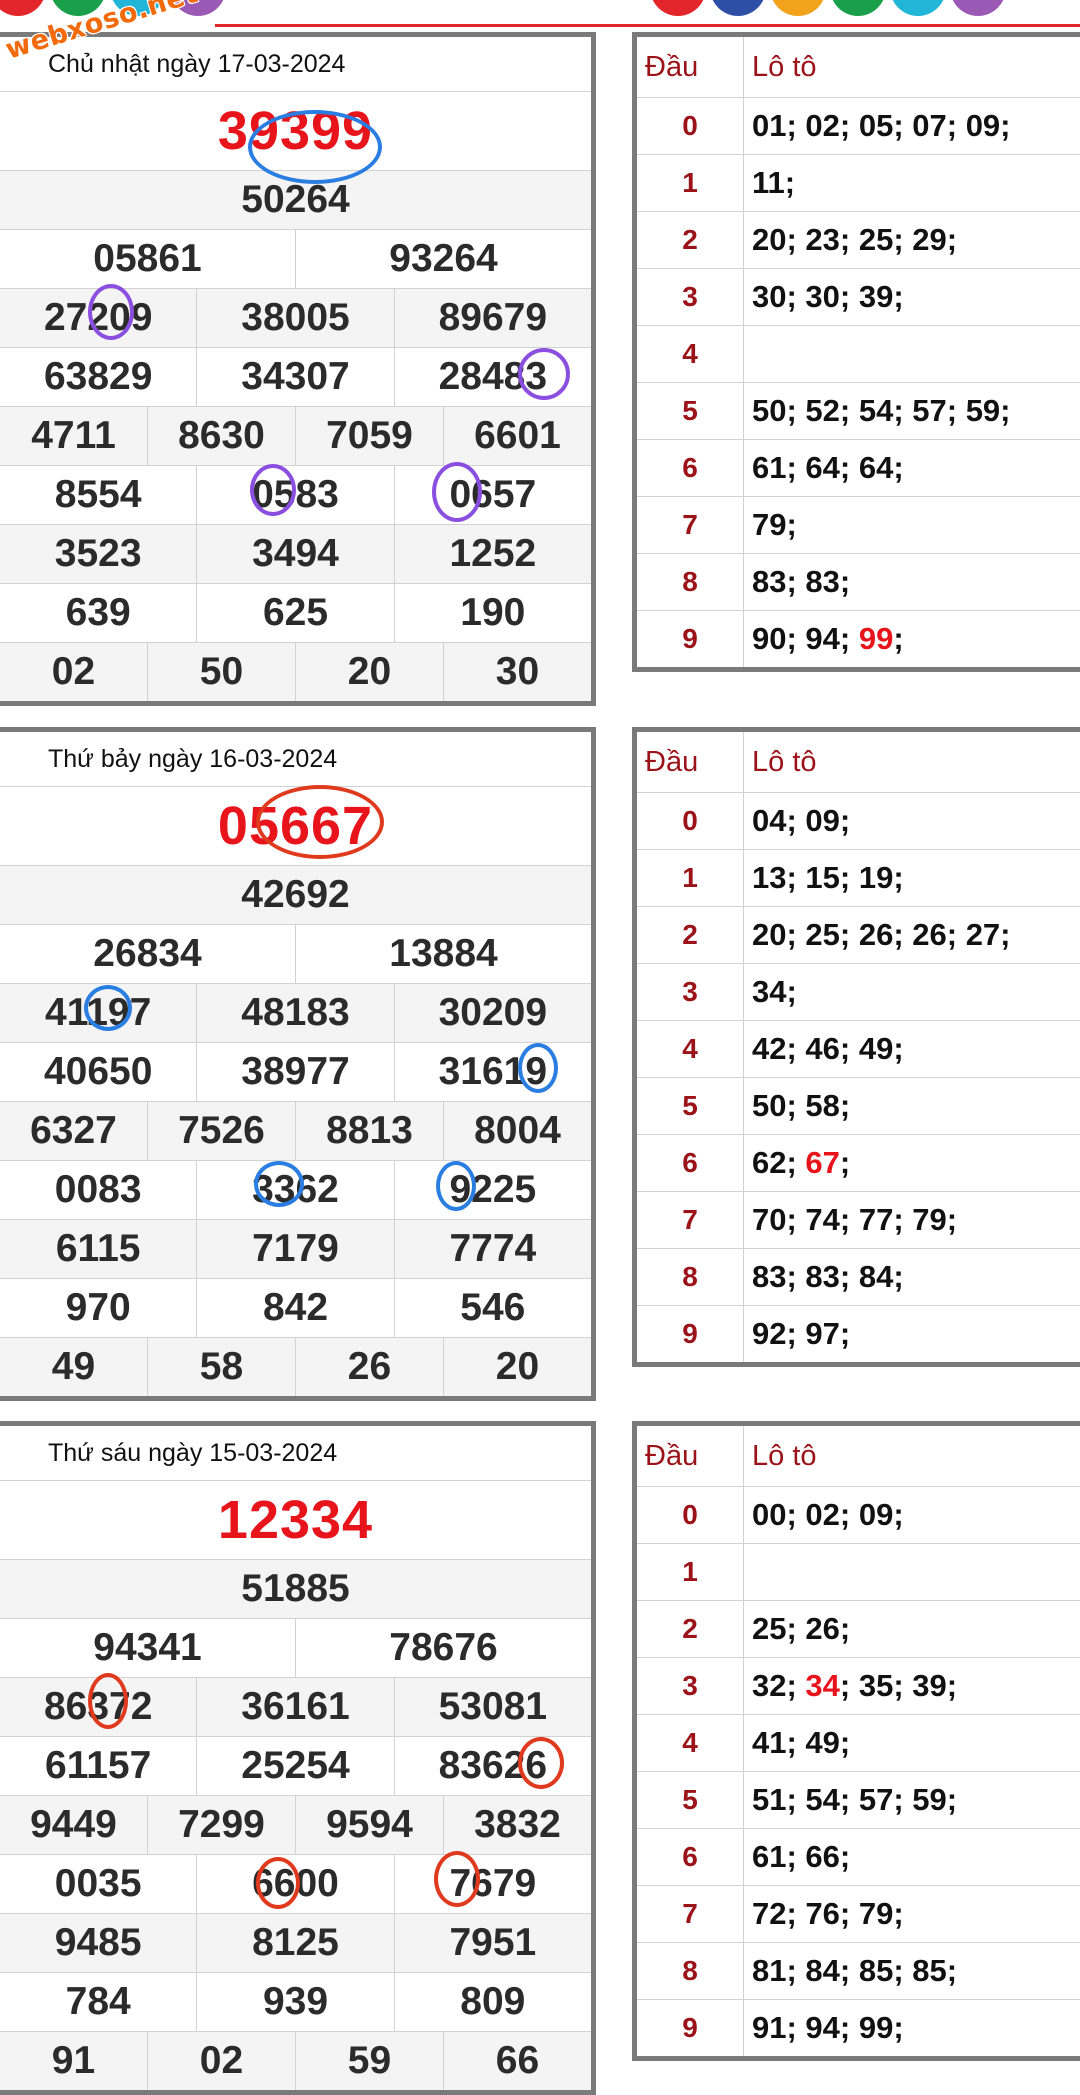 Image resolution: width=1080 pixels, height=2095 pixels. I want to click on prize-number: 3494, so click(296, 554).